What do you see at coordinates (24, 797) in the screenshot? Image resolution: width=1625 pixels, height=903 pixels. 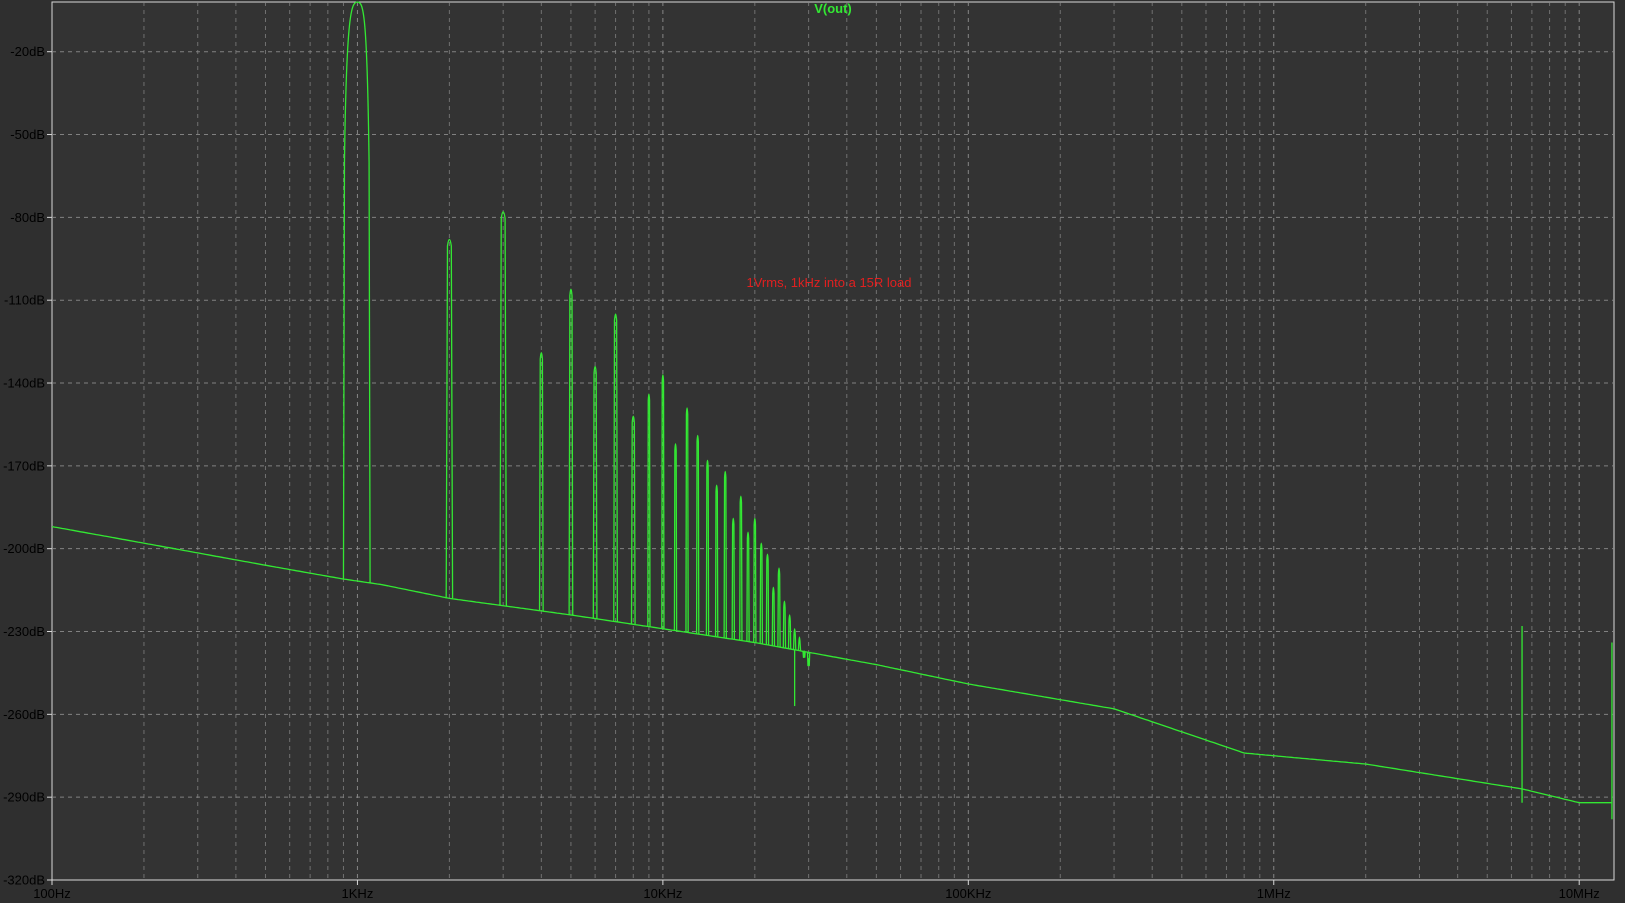 I see `y-tick-label: -290dB` at bounding box center [24, 797].